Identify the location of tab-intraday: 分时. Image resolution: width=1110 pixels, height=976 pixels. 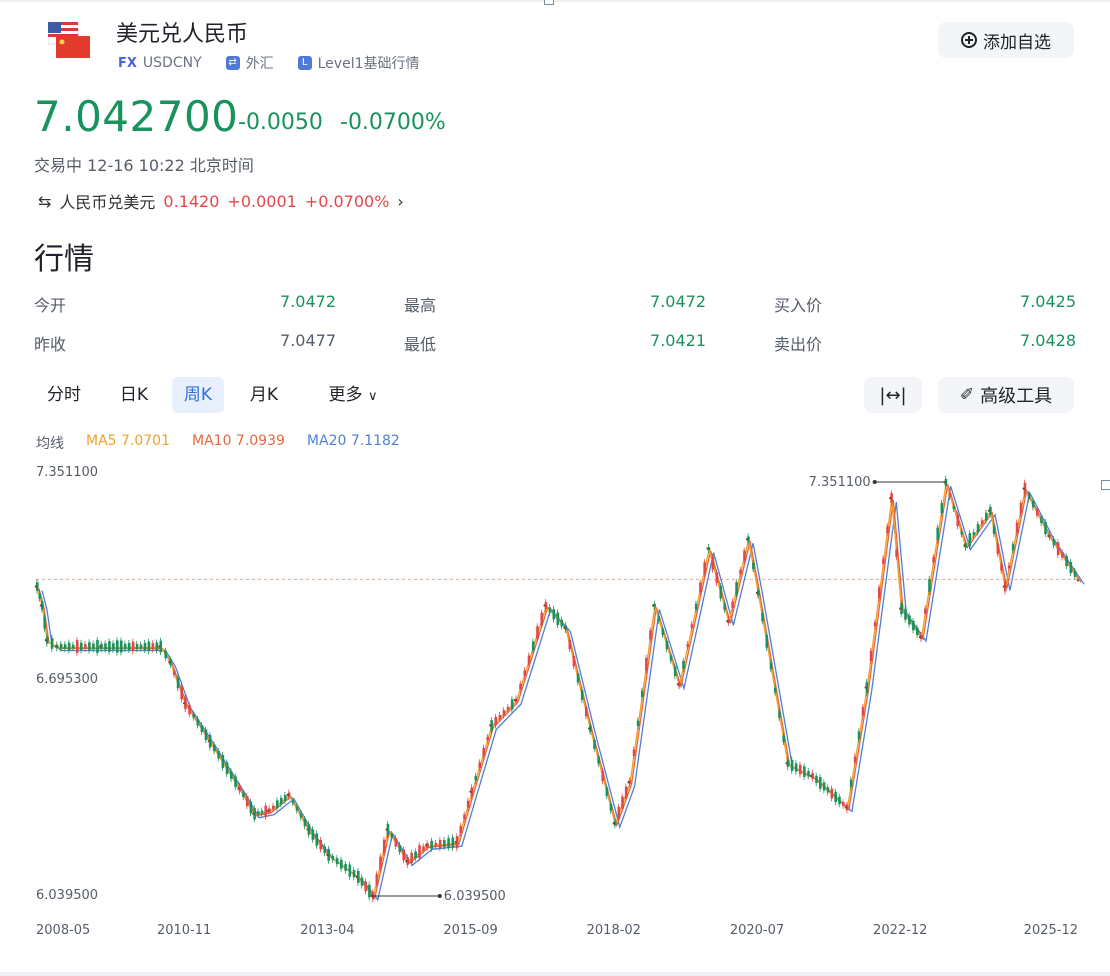
(64, 395).